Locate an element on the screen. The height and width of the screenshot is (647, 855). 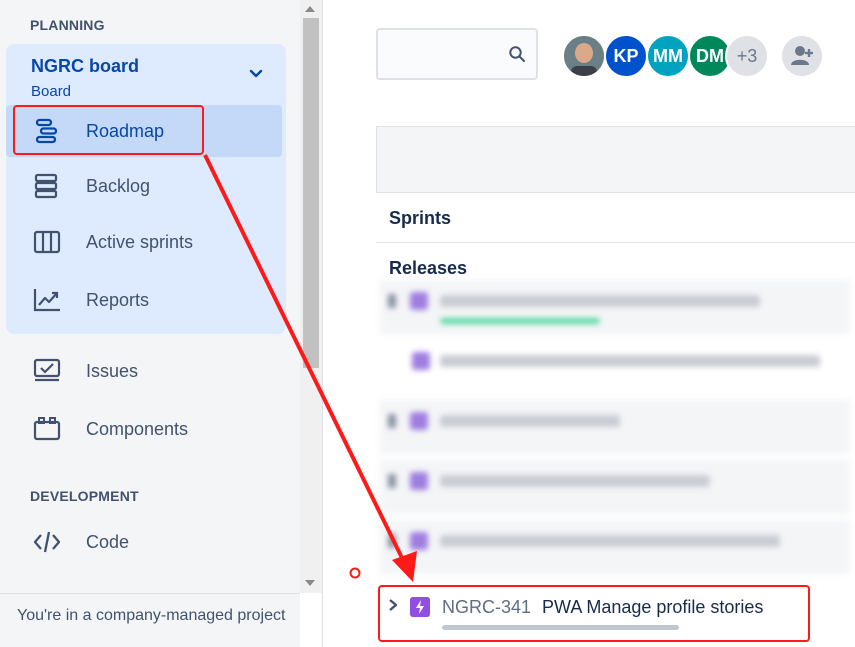
active-sprints-icon is located at coordinates (47, 242).